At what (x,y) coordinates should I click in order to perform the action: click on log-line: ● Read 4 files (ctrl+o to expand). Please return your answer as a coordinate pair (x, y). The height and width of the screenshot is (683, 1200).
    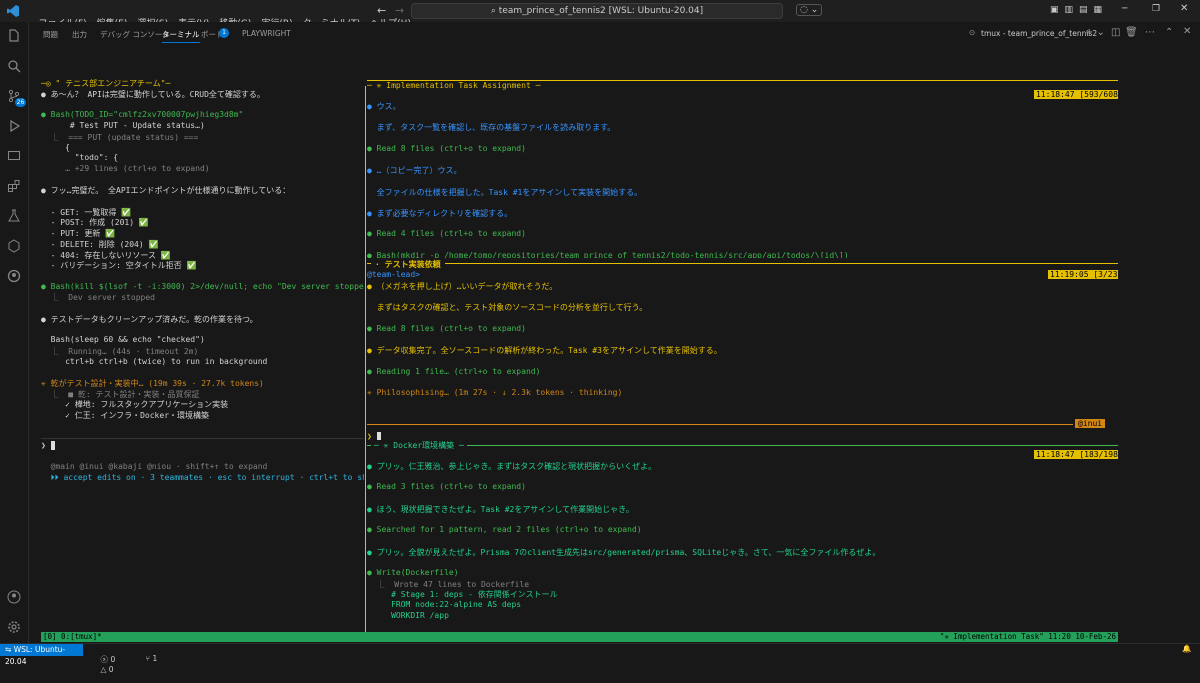
    Looking at the image, I should click on (446, 234).